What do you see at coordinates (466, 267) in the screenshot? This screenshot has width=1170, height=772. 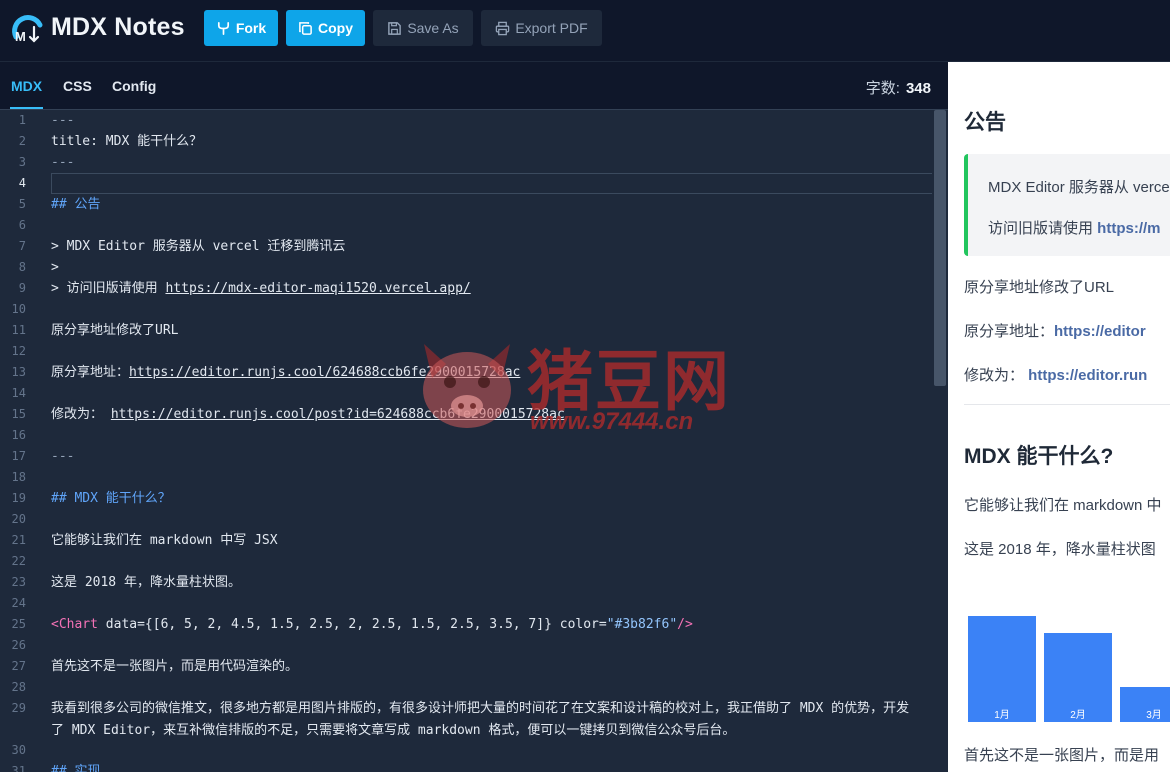 I see `code-line: 8 >` at bounding box center [466, 267].